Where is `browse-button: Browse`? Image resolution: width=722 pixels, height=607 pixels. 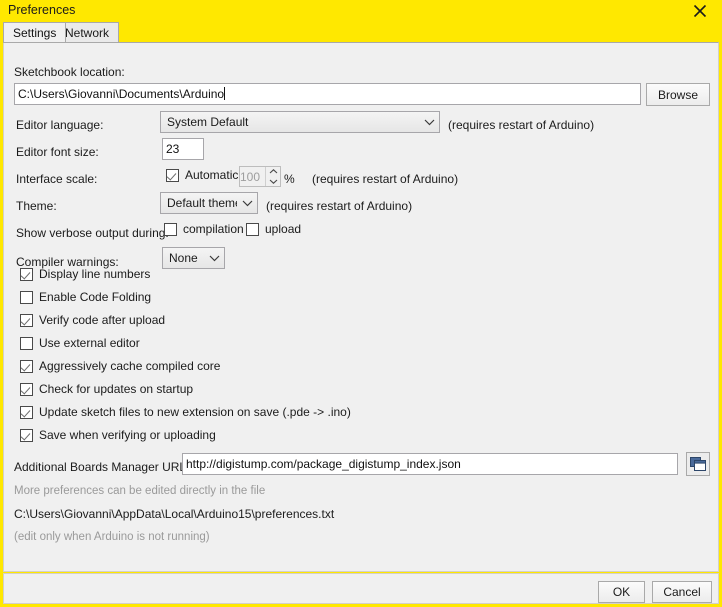 browse-button: Browse is located at coordinates (678, 94).